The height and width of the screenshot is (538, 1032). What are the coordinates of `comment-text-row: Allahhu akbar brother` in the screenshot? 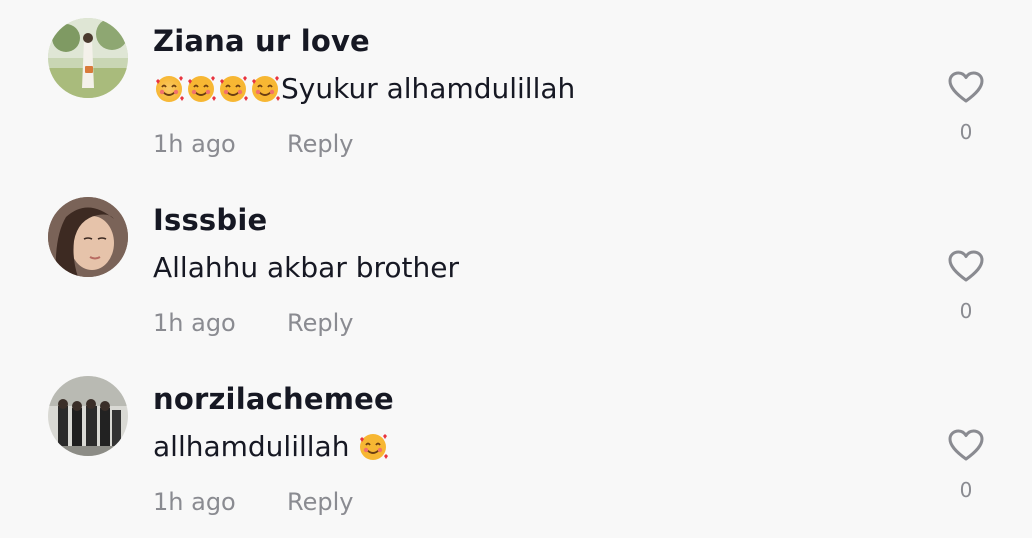 It's located at (306, 267).